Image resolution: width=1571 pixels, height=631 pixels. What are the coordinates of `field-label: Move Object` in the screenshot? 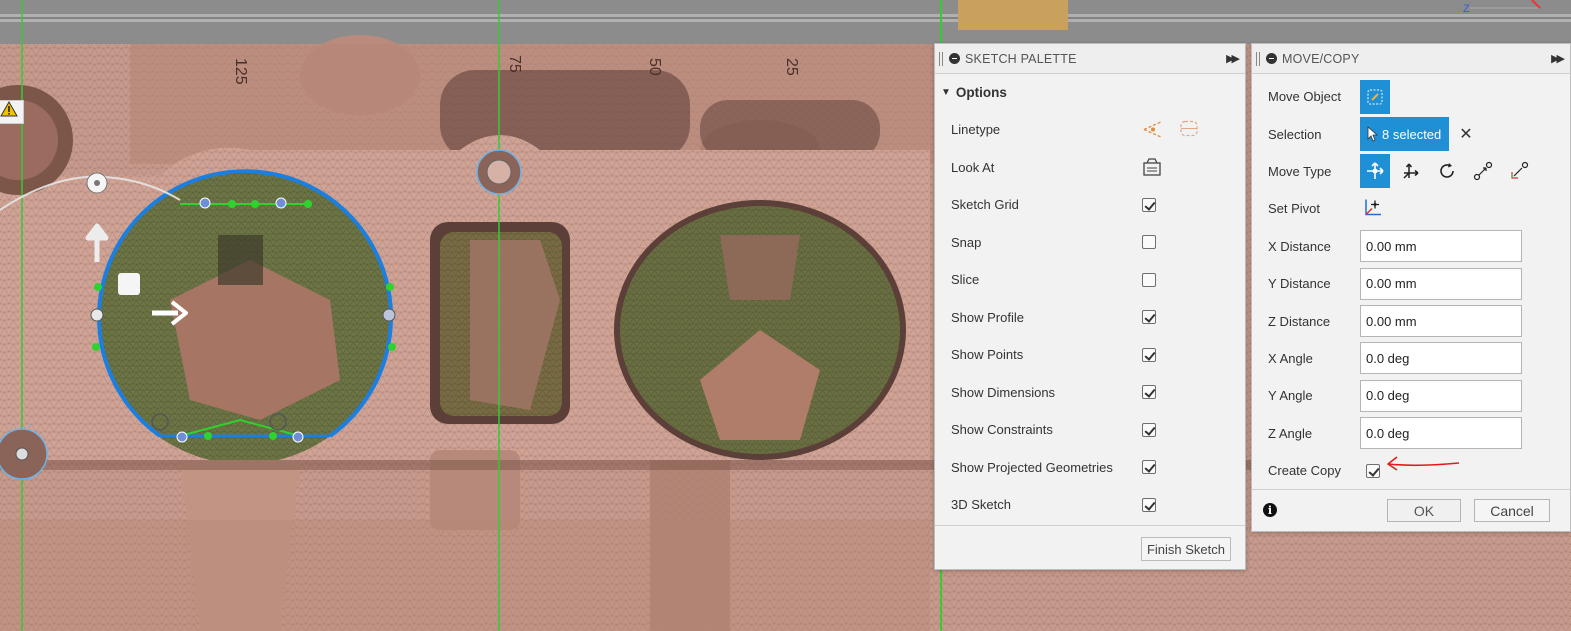 It's located at (1304, 97).